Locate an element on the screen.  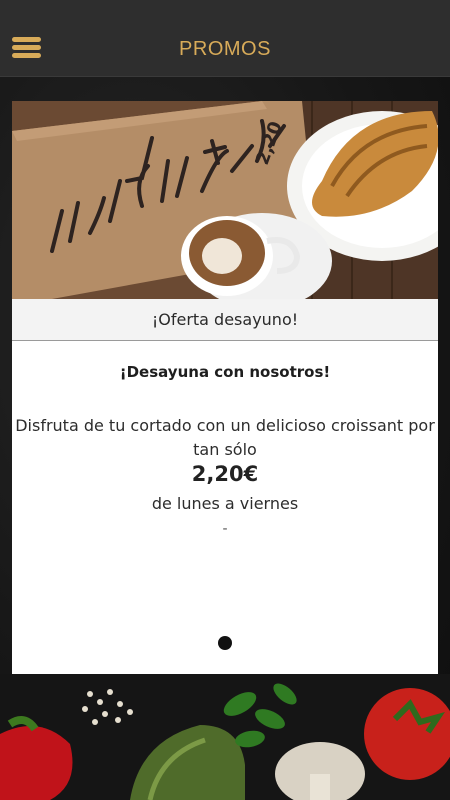
page-title: PROMOS is located at coordinates (225, 49).